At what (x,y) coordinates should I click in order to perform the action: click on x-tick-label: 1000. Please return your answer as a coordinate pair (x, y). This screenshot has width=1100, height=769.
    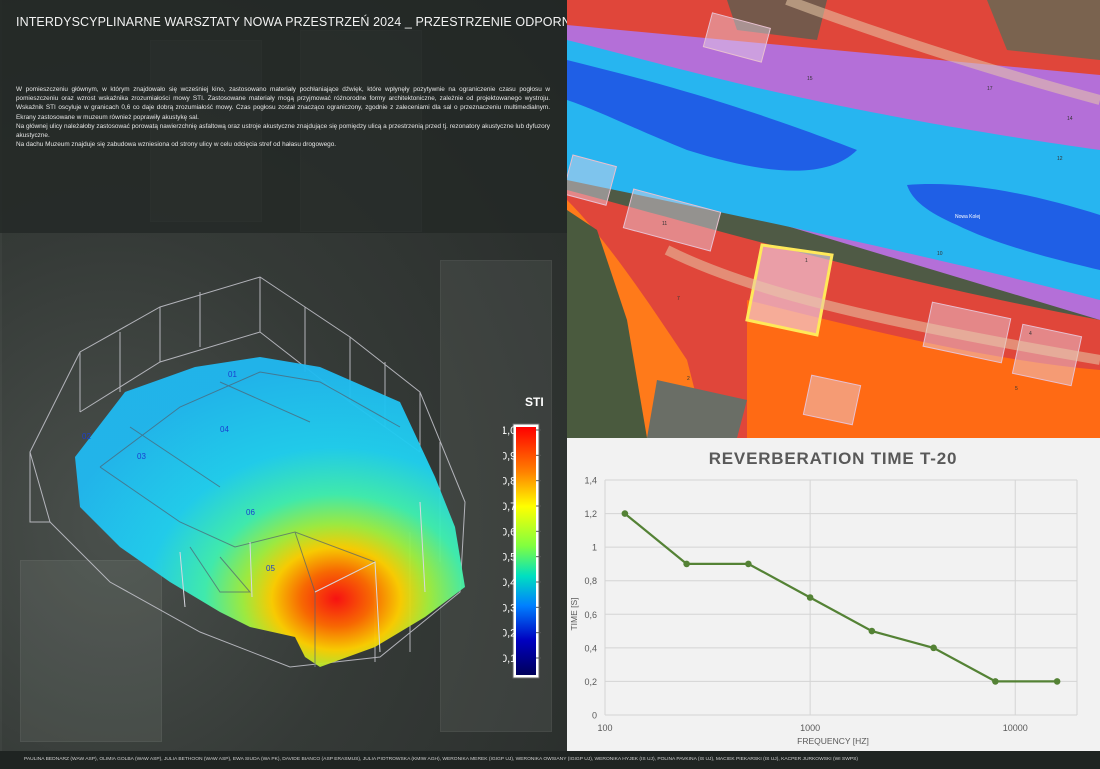
    Looking at the image, I should click on (810, 728).